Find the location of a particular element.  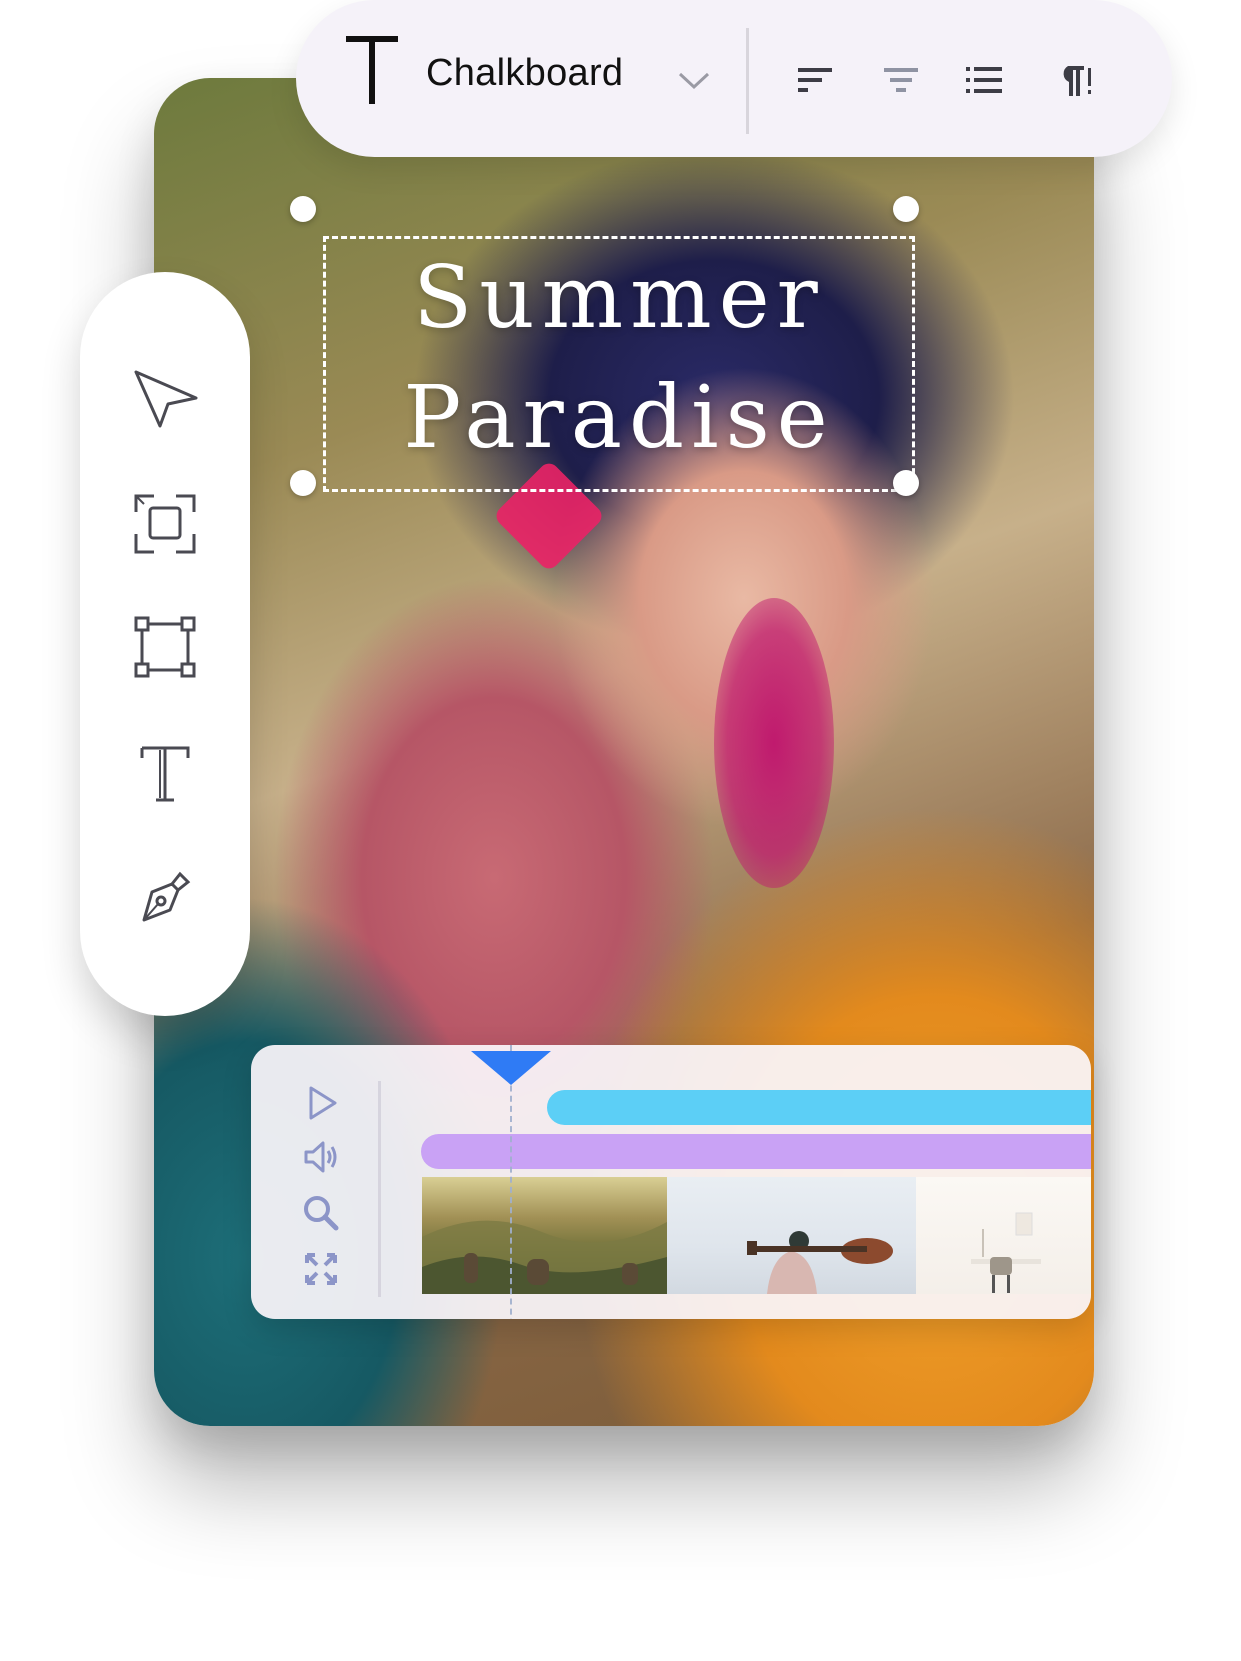

landscape-clip is located at coordinates (544, 1235).